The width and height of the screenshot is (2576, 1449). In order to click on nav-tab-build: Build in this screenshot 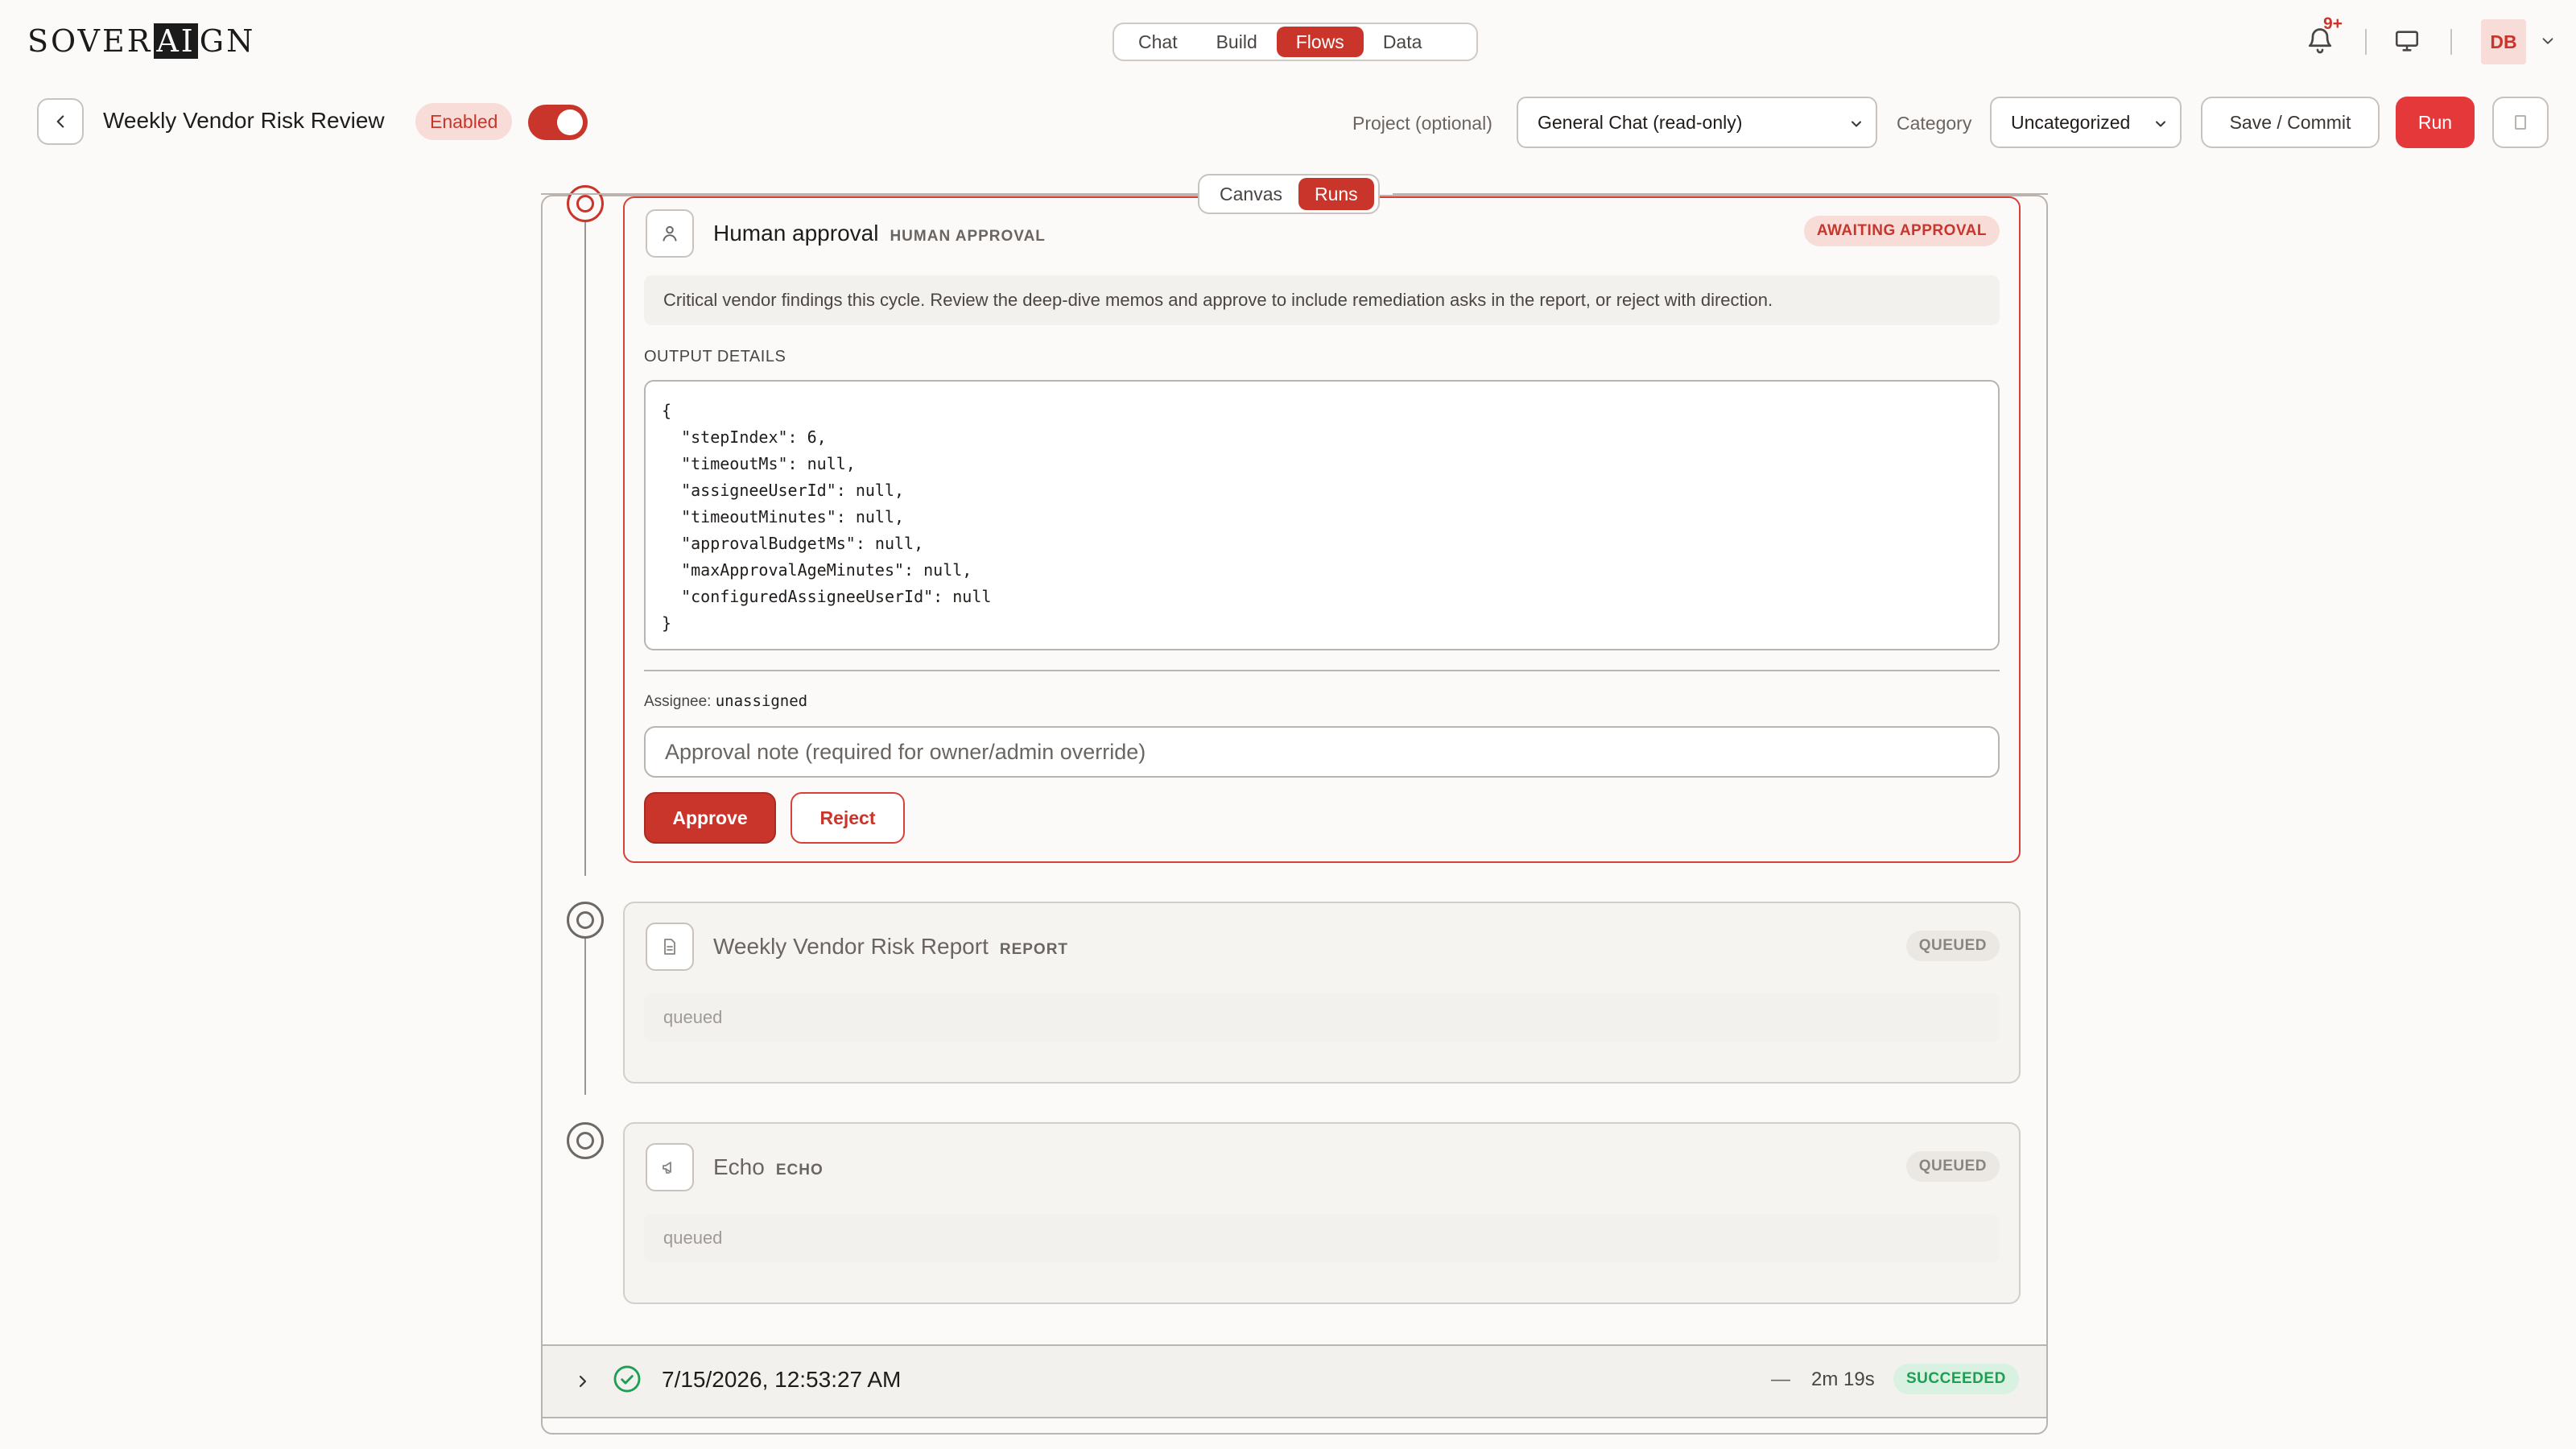, I will do `click(1237, 42)`.